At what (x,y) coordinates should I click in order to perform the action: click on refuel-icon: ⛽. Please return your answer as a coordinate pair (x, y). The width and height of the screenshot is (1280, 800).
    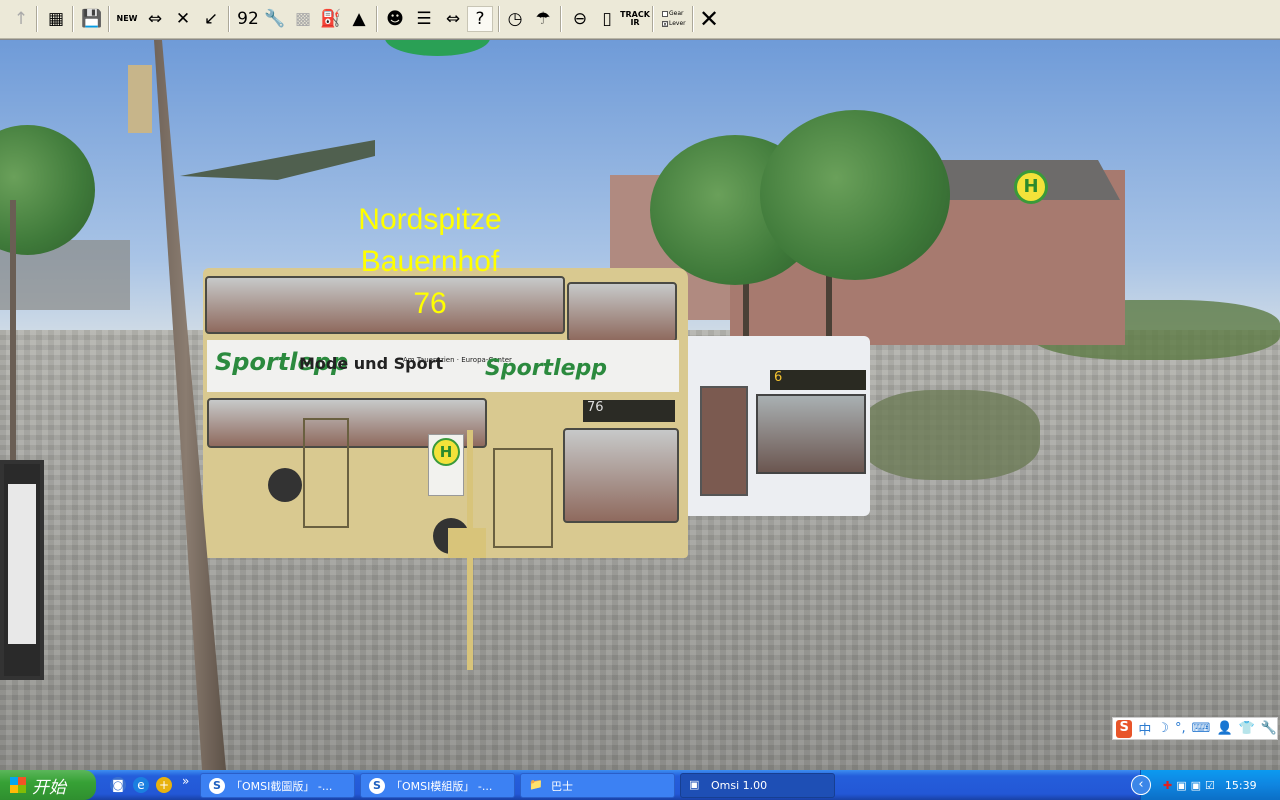
    Looking at the image, I should click on (331, 19).